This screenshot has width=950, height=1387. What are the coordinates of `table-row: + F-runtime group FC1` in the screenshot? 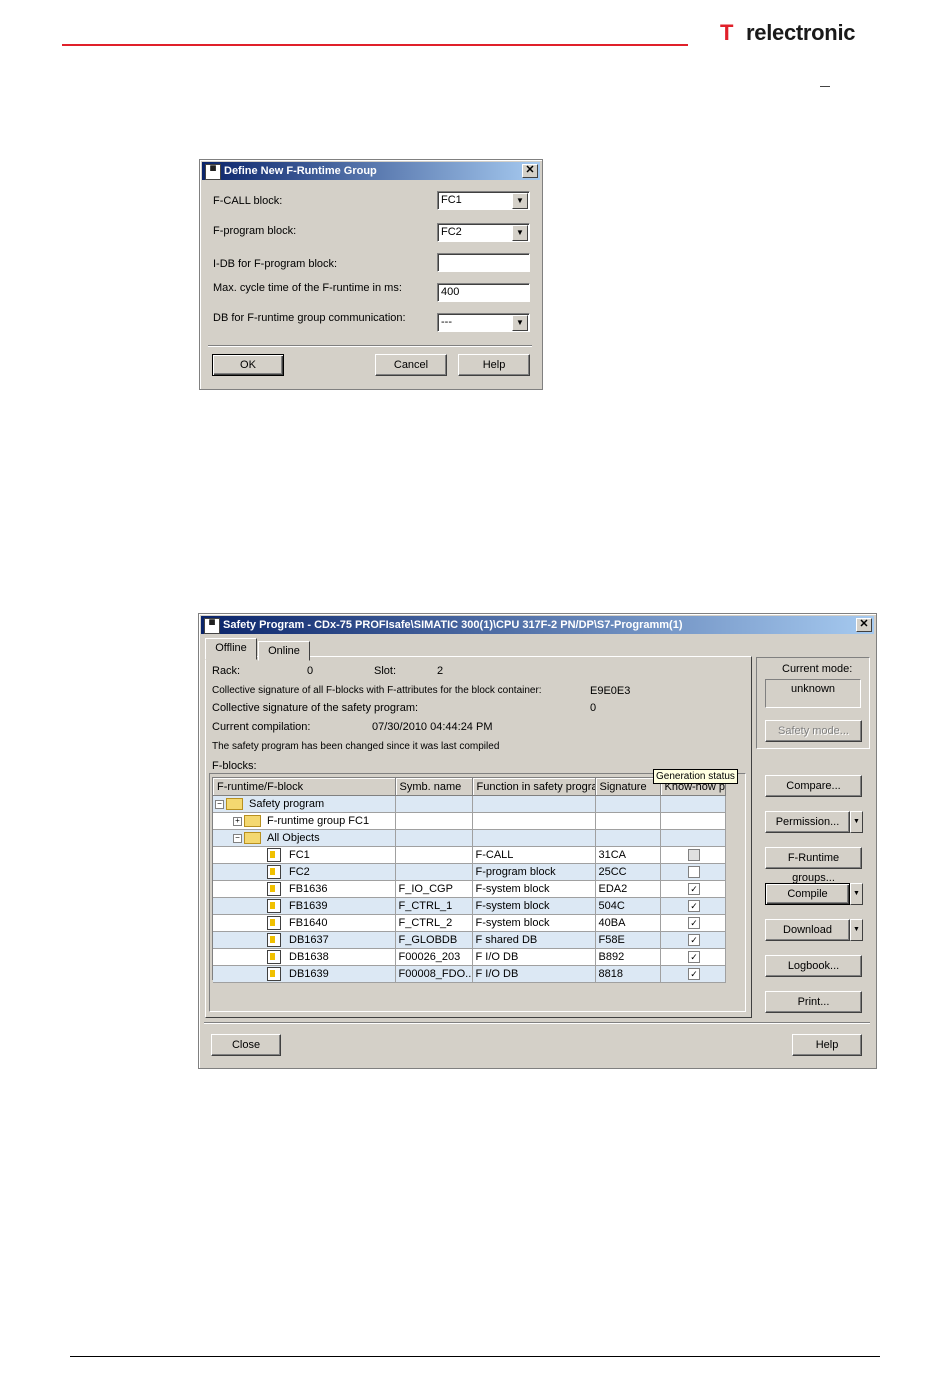 It's located at (469, 821).